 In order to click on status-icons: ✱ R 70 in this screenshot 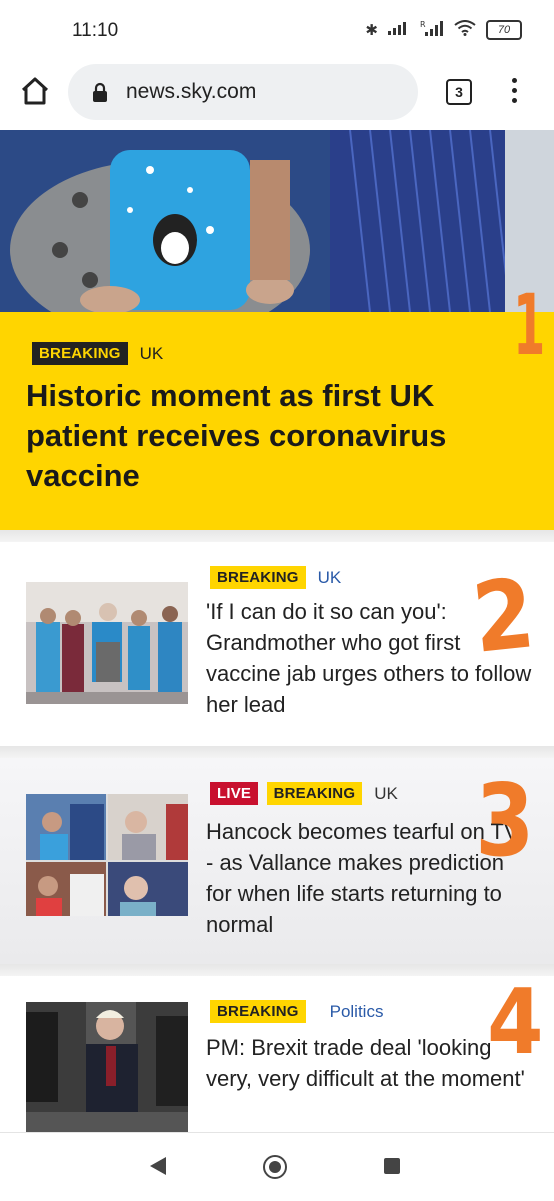, I will do `click(443, 30)`.